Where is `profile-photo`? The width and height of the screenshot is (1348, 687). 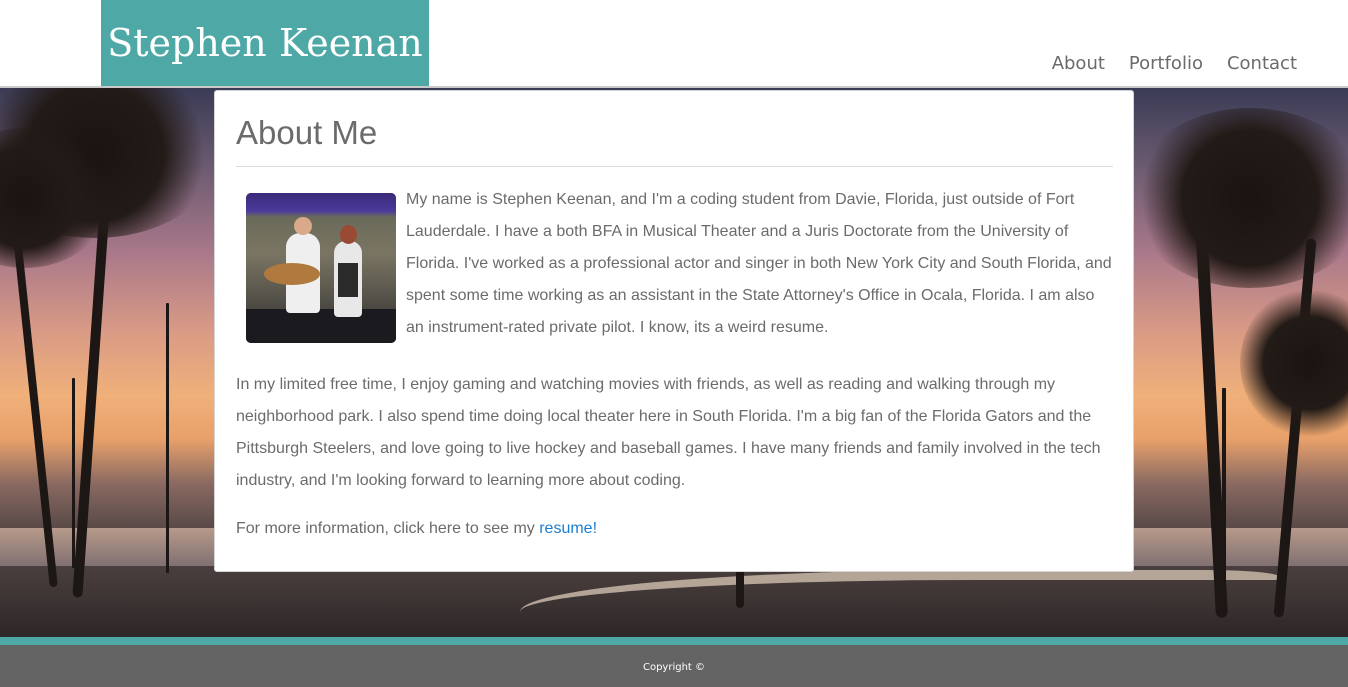 profile-photo is located at coordinates (321, 268).